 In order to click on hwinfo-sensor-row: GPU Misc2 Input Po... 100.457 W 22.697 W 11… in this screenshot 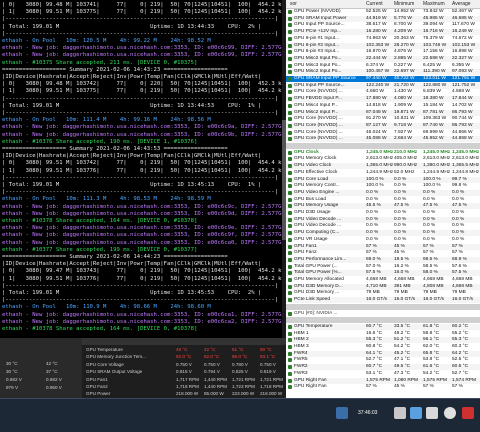, I will do `click(383, 72)`.